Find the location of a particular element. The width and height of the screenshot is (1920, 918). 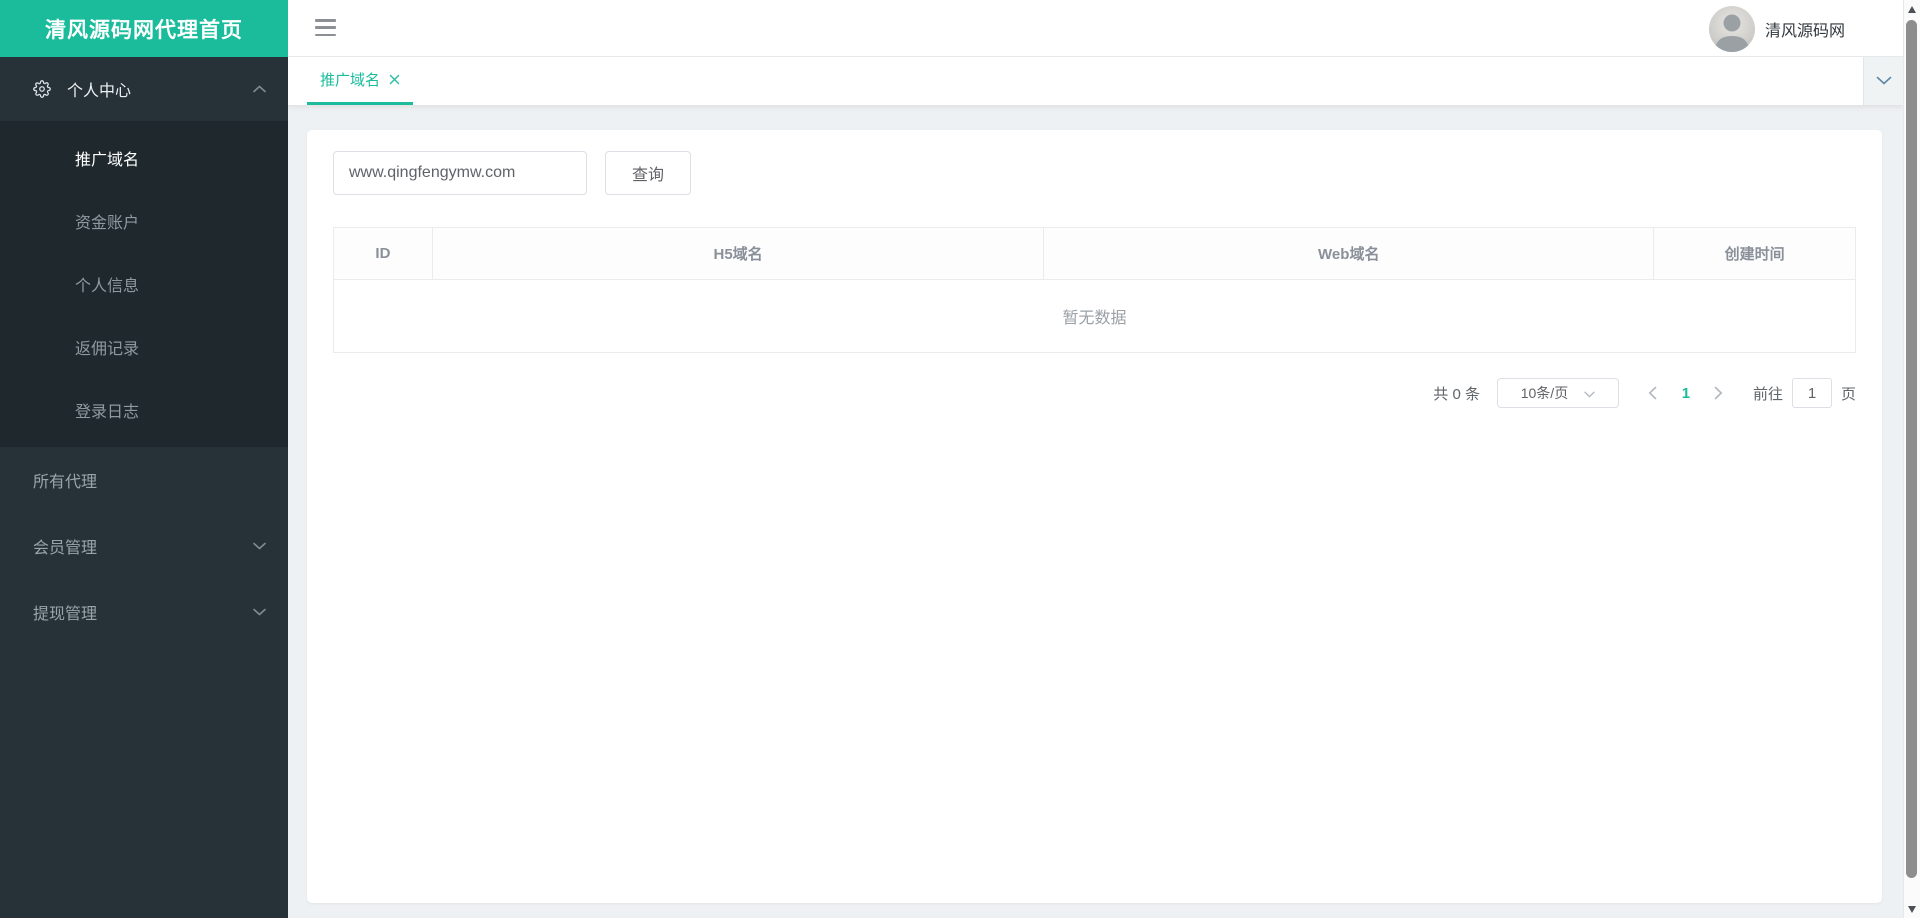

username: 清风源码网 is located at coordinates (1804, 31).